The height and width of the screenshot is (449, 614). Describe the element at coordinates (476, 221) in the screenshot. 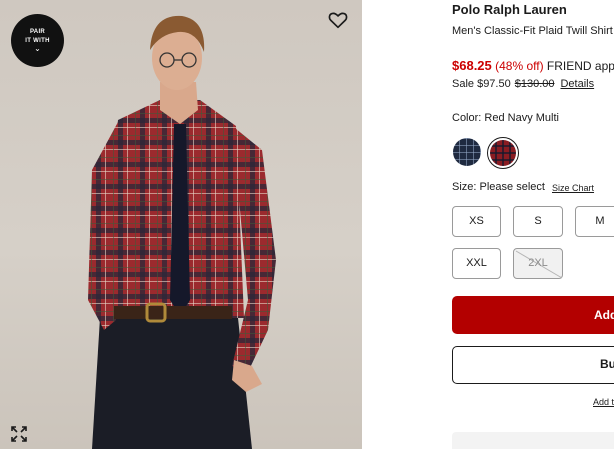

I see `size-option-xs: XS` at that location.